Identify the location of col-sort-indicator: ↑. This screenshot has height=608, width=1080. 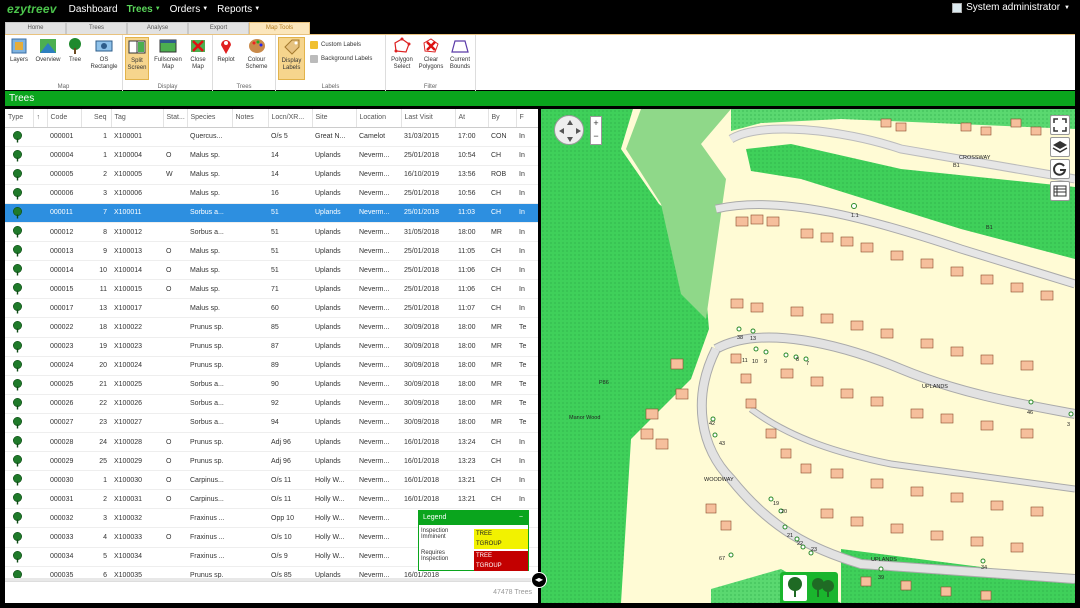
(40, 118).